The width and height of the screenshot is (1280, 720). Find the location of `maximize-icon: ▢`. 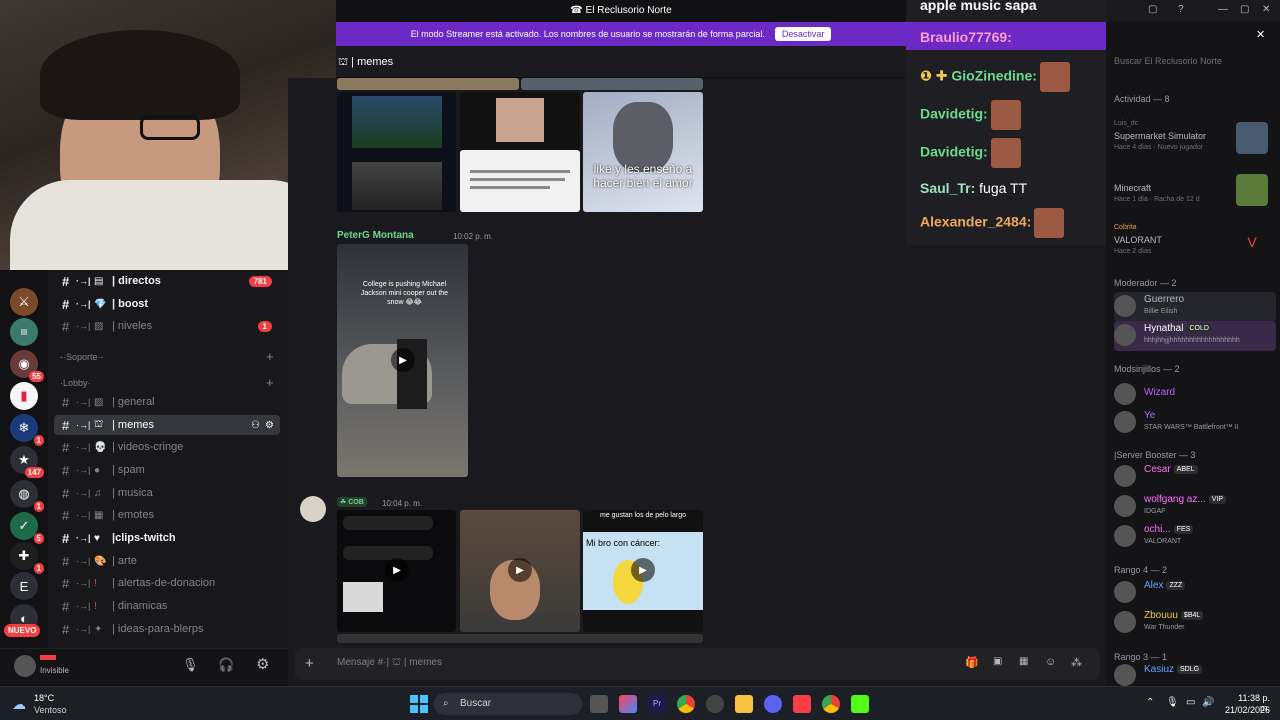

maximize-icon: ▢ is located at coordinates (1244, 9).